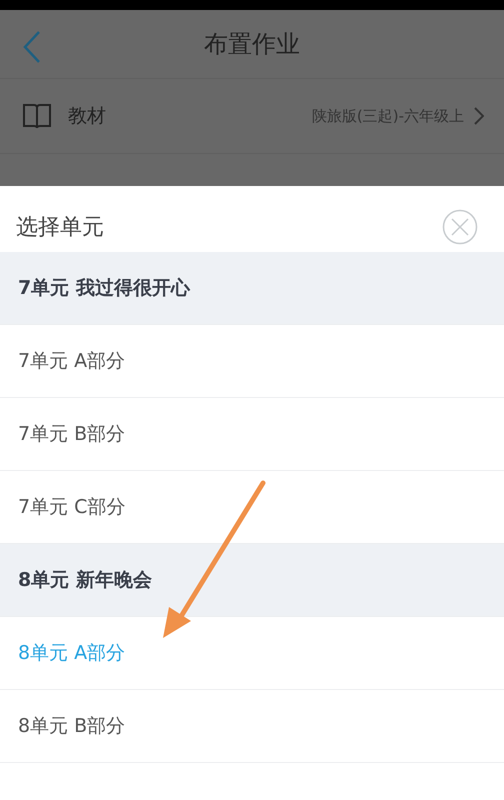 The image size is (504, 800). Describe the element at coordinates (479, 116) in the screenshot. I see `chevron-right-icon` at that location.